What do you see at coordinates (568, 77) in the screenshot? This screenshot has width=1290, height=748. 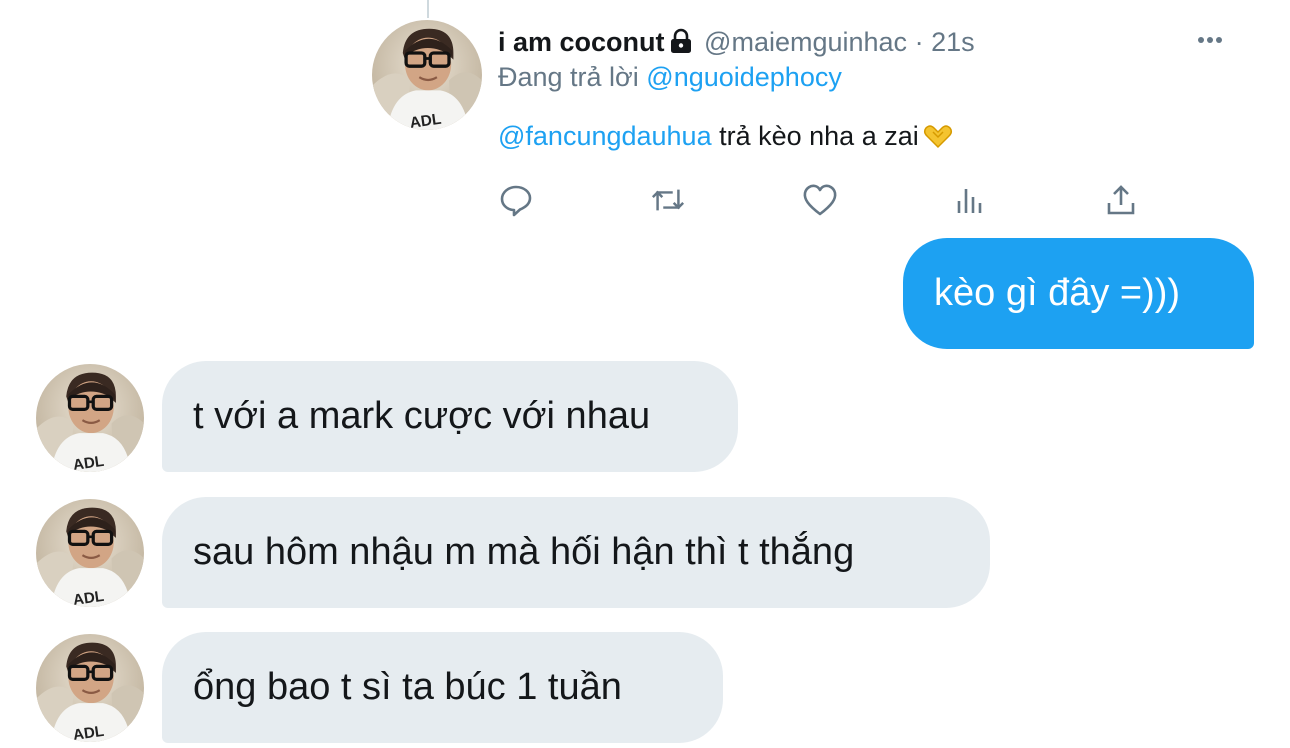 I see `replying-to-label: Đang trả lời` at bounding box center [568, 77].